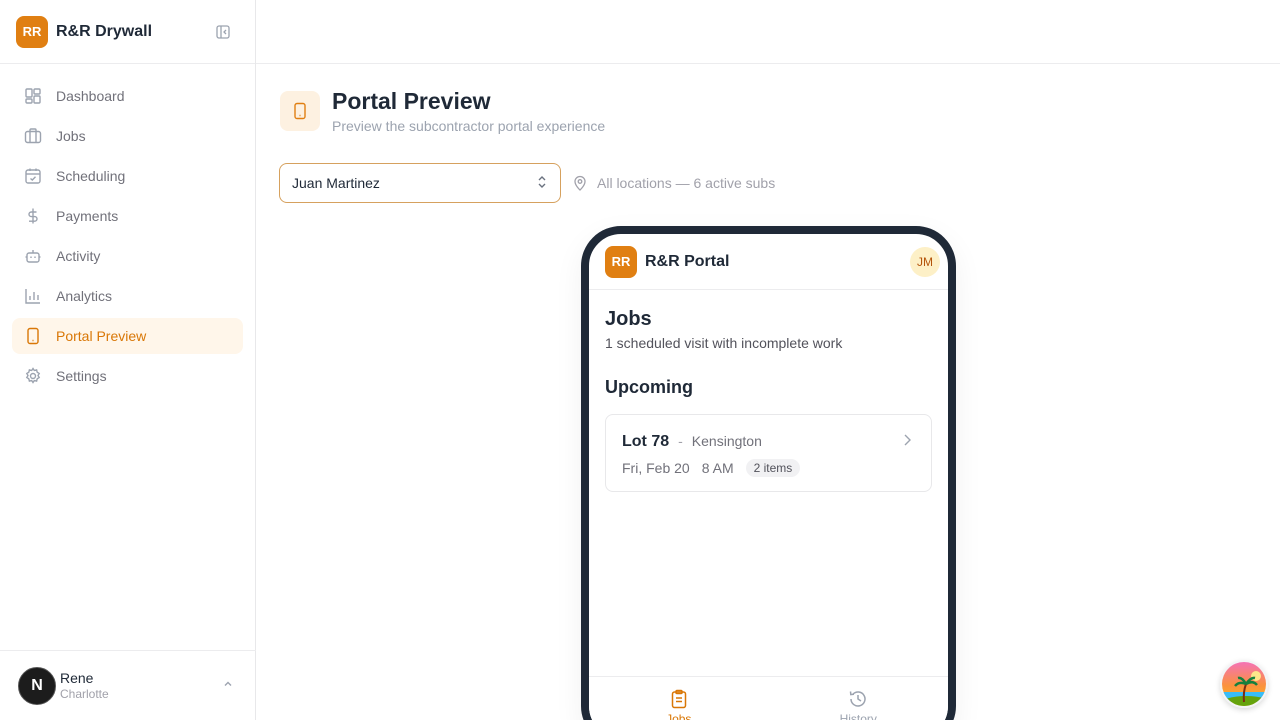 The width and height of the screenshot is (1280, 720). Describe the element at coordinates (223, 32) in the screenshot. I see `sidebar-collapse-icon` at that location.